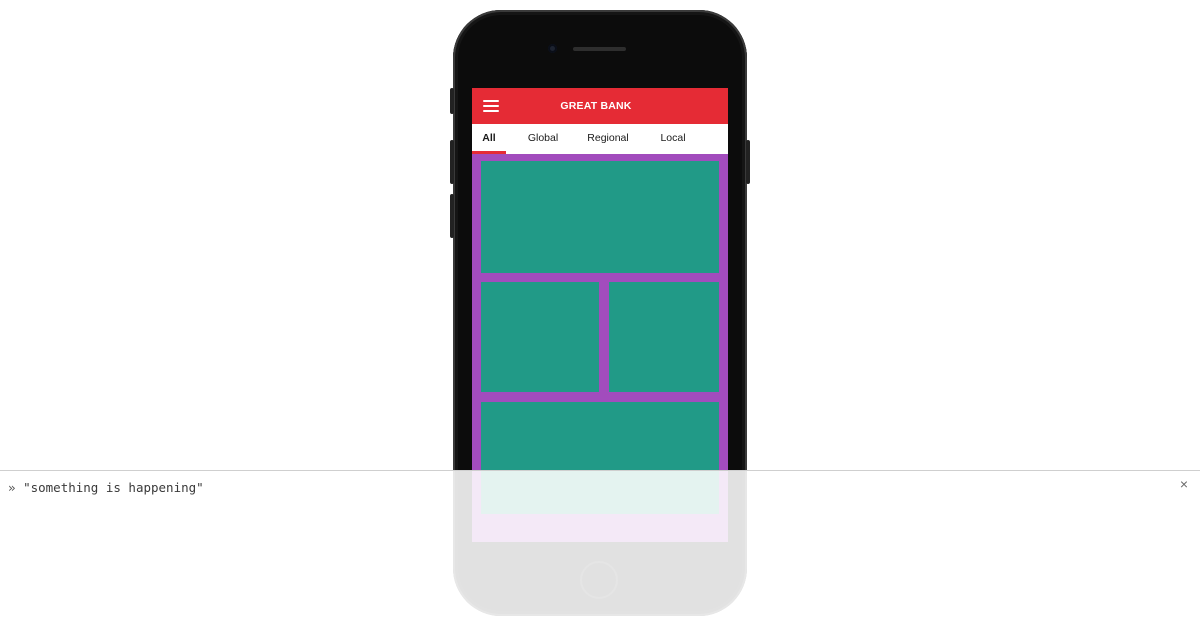  Describe the element at coordinates (664, 337) in the screenshot. I see `card-right` at that location.